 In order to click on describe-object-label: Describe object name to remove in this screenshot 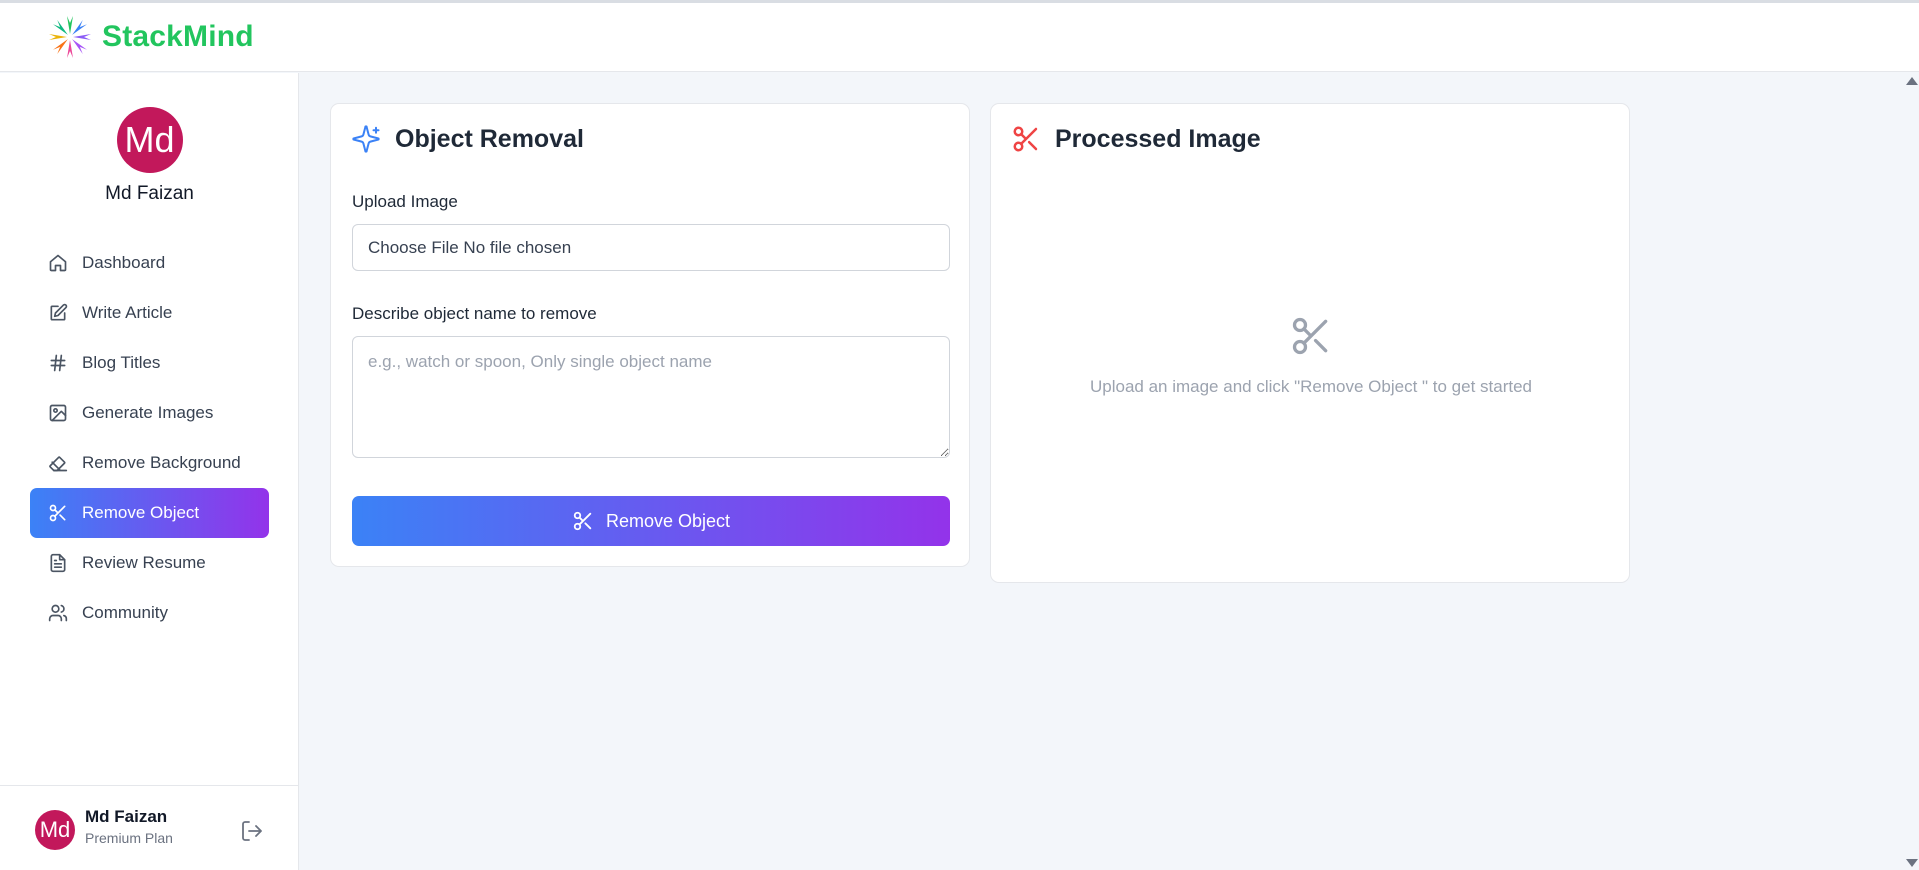, I will do `click(474, 313)`.